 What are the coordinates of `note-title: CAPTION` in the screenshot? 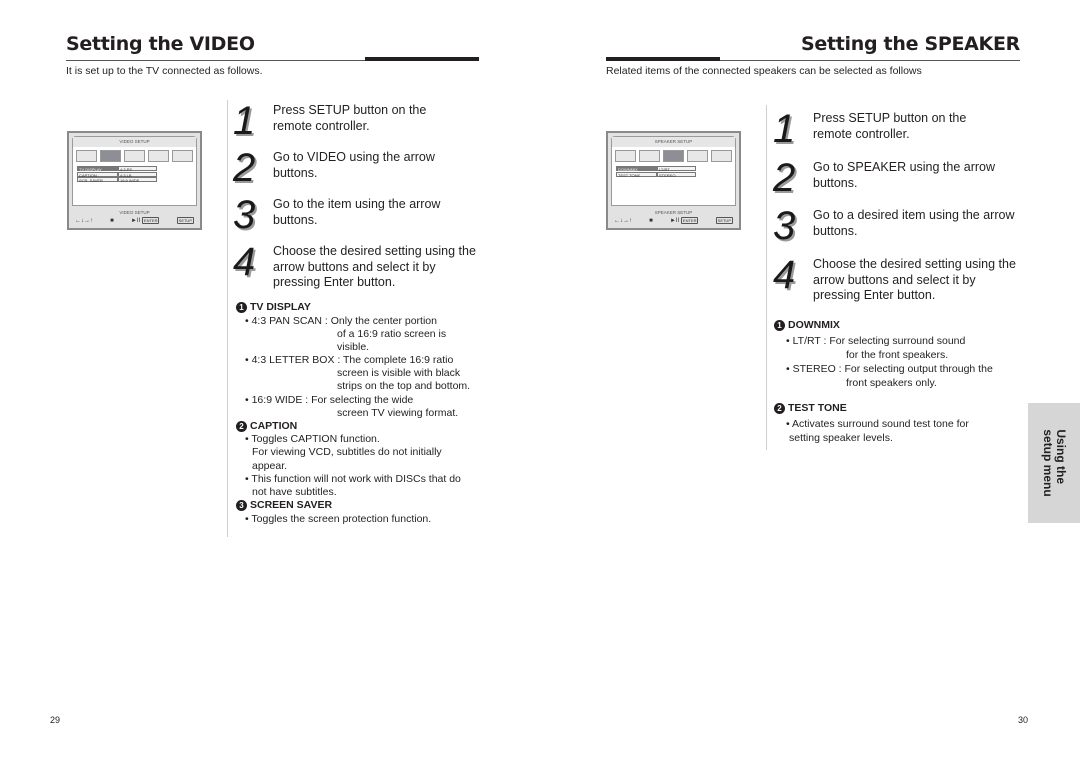 It's located at (274, 426).